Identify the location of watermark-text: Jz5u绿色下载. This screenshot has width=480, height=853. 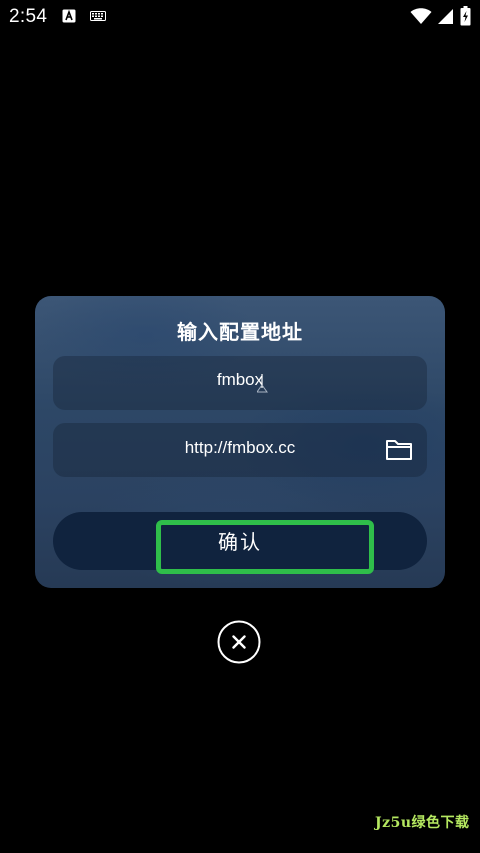
(422, 823).